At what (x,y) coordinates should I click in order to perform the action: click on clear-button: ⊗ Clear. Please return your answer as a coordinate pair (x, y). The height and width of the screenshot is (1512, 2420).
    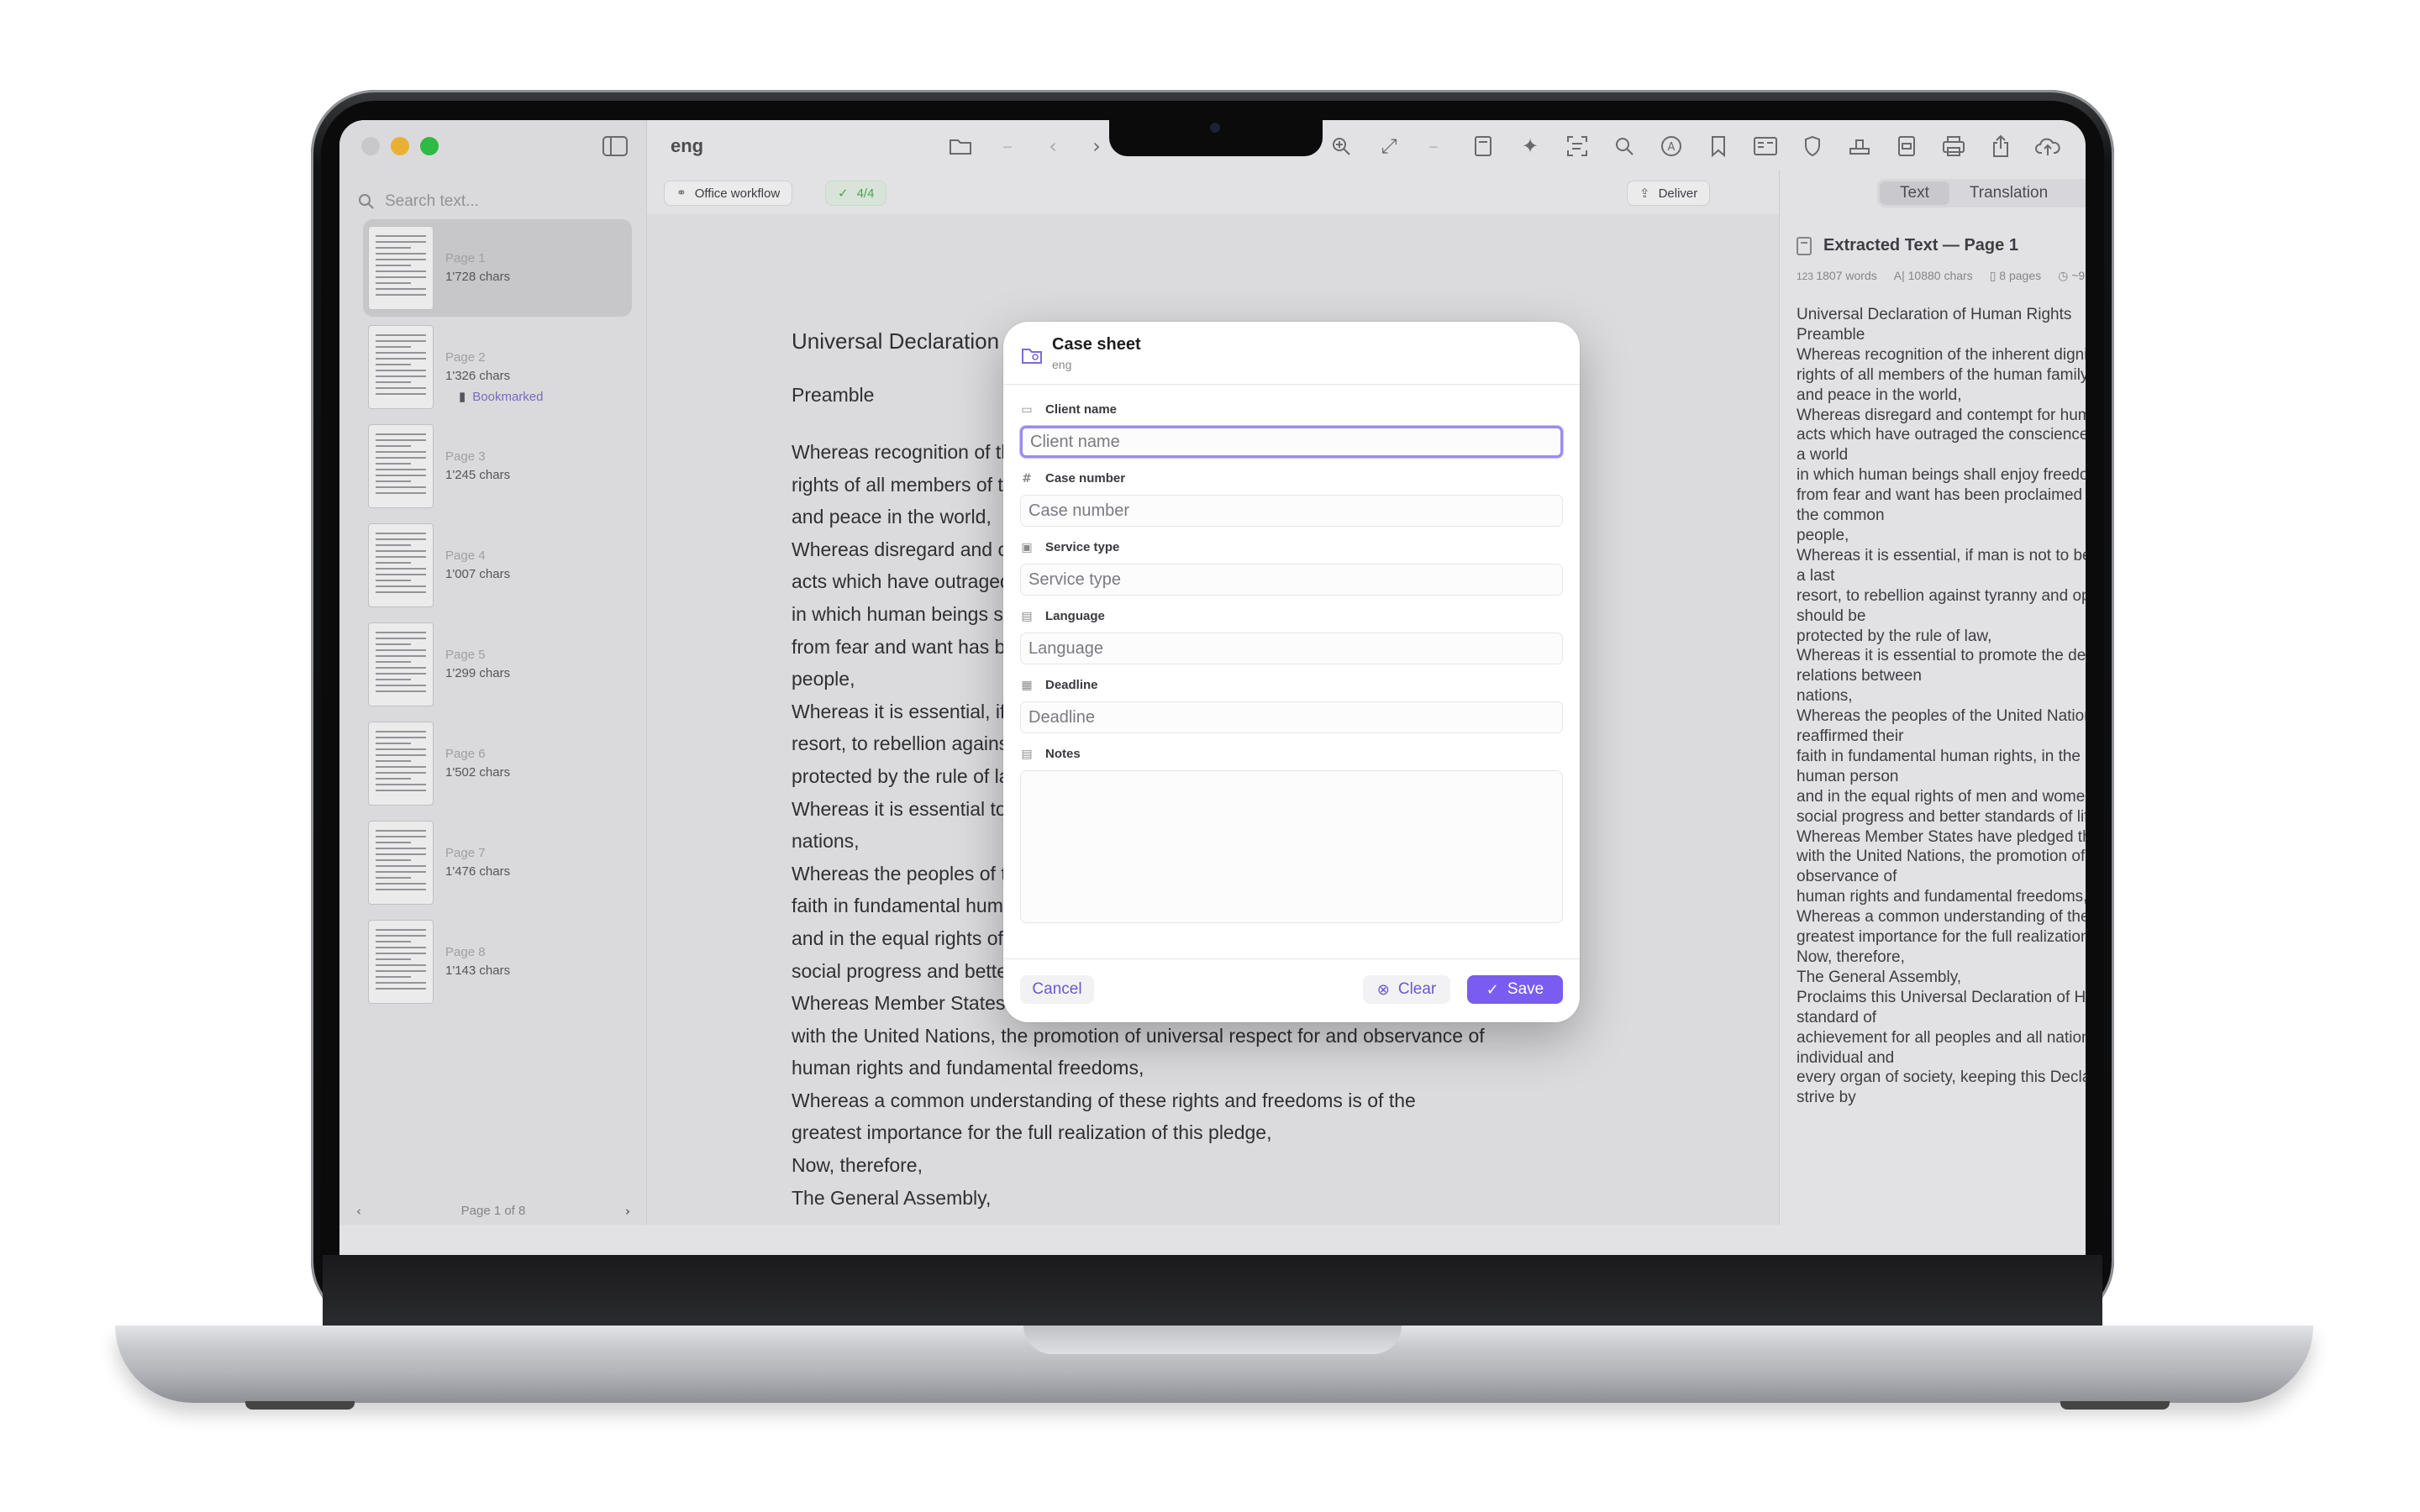
    Looking at the image, I should click on (1407, 989).